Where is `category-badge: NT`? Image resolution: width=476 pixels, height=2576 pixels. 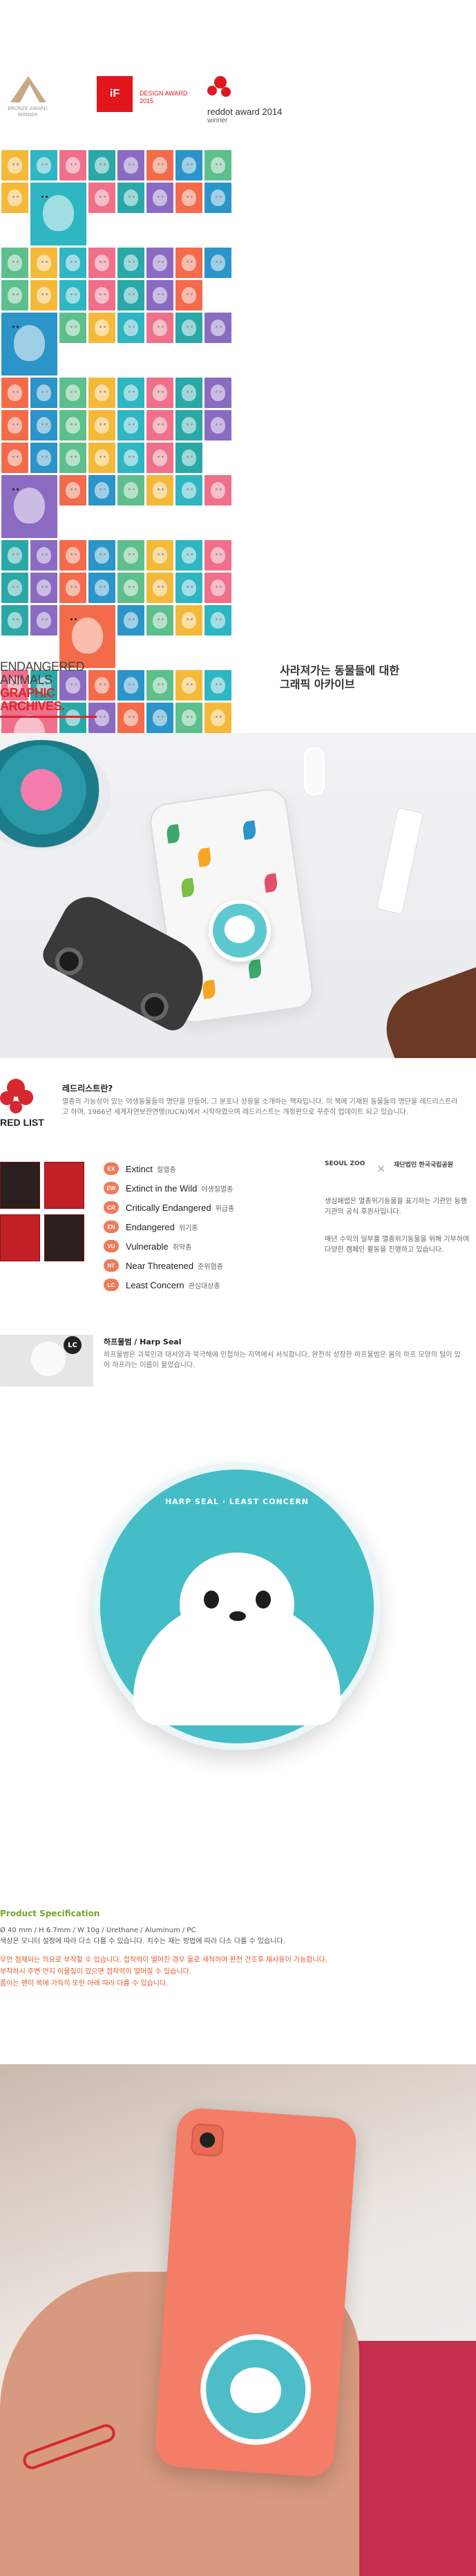
category-badge: NT is located at coordinates (111, 1265).